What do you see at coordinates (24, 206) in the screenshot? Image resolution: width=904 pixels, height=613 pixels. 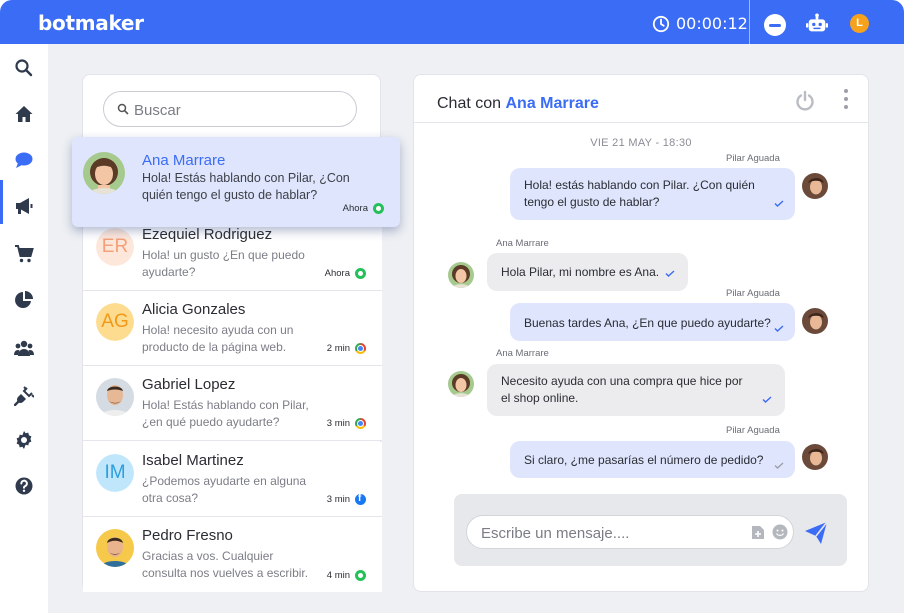 I see `megaphone-icon` at bounding box center [24, 206].